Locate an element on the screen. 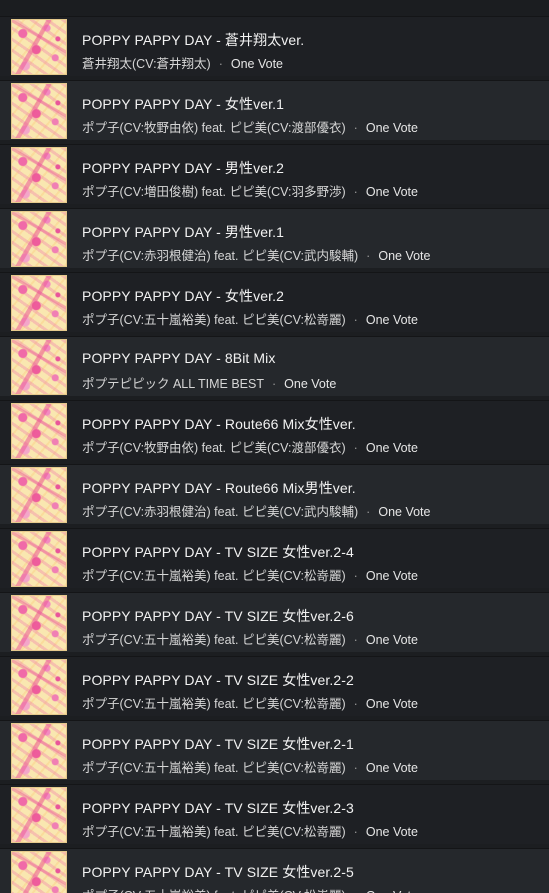 This screenshot has height=893, width=549. track-title: POPPY PAPPY DAY - 男性ver.1 is located at coordinates (183, 232).